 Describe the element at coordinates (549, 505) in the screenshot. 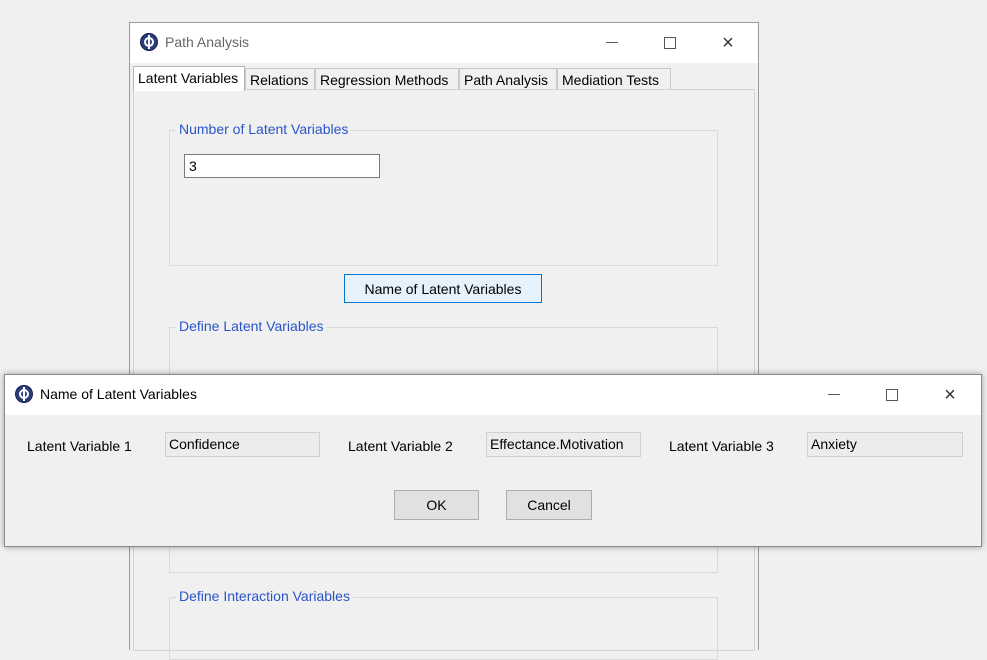

I see `cancel-button: Cancel` at that location.